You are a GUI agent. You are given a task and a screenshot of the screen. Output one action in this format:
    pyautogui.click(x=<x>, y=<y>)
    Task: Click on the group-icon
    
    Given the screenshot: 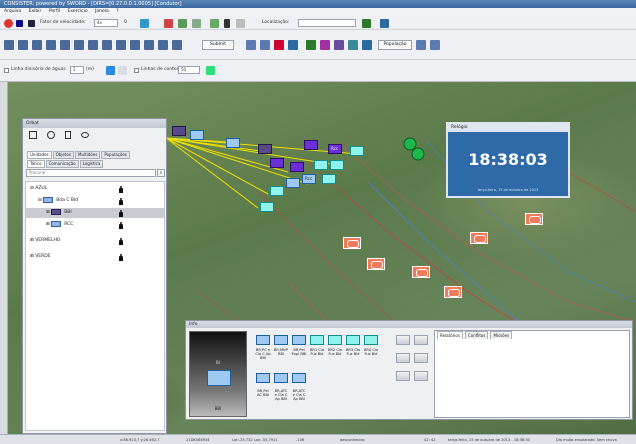 What is the action you would take?
    pyautogui.click(x=265, y=45)
    